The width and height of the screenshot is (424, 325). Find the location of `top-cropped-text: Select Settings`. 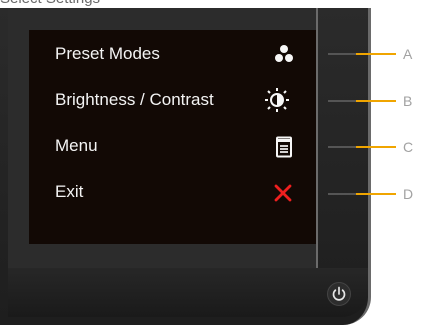

top-cropped-text: Select Settings is located at coordinates (95, 4).